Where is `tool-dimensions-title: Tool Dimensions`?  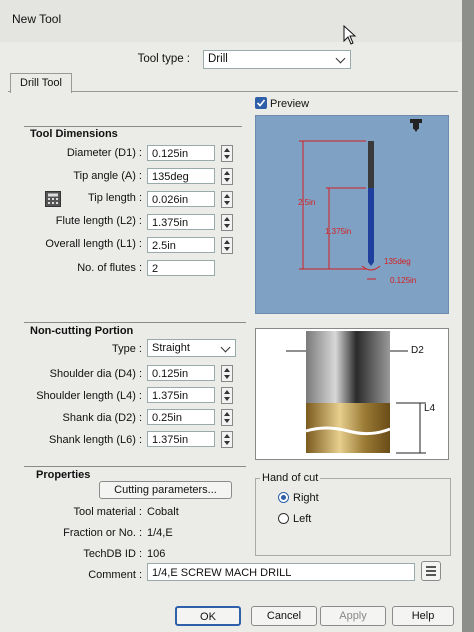
tool-dimensions-title: Tool Dimensions is located at coordinates (74, 134).